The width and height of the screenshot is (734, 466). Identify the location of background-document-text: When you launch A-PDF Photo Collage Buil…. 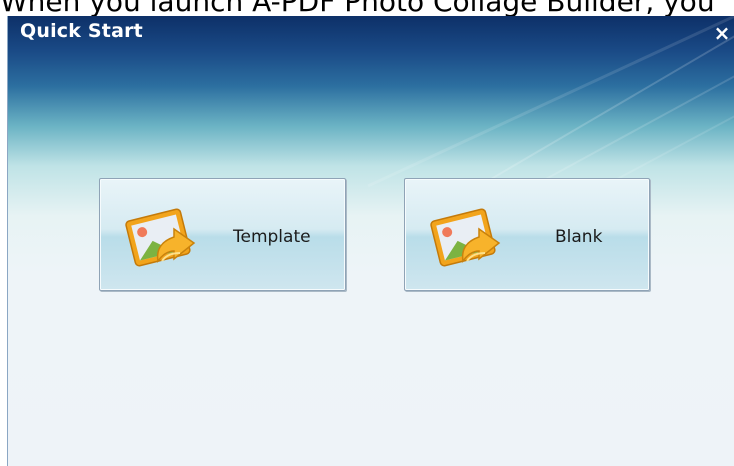
(357, 8).